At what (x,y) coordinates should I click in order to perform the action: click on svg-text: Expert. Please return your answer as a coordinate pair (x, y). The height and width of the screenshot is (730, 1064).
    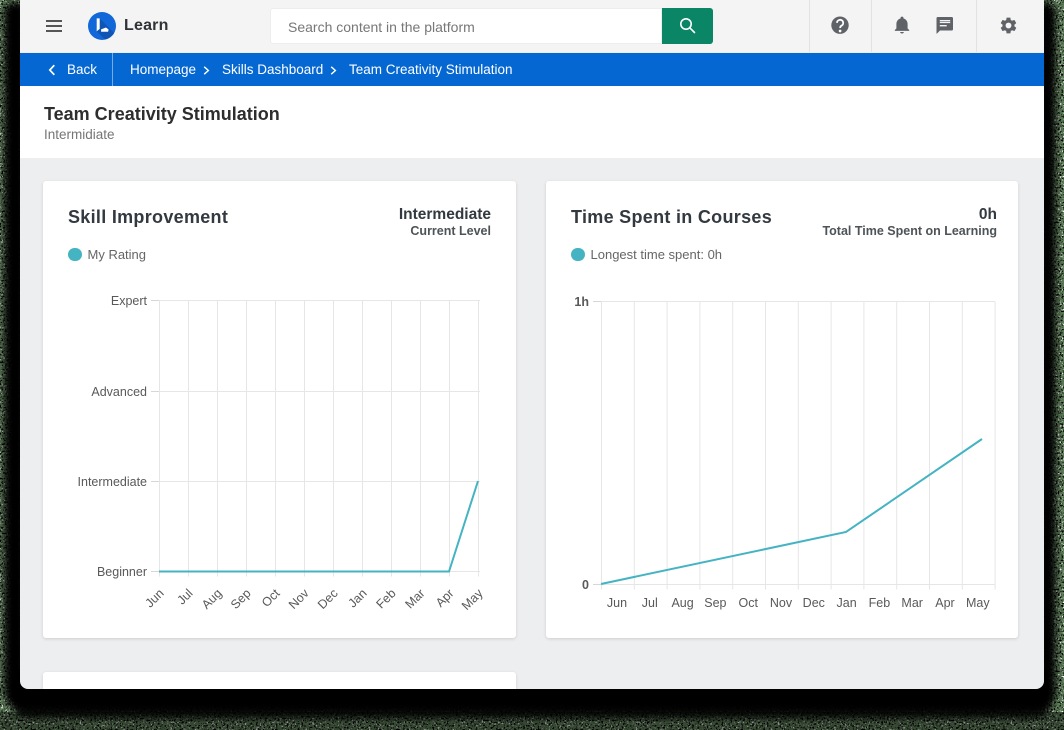
    Looking at the image, I should click on (129, 301).